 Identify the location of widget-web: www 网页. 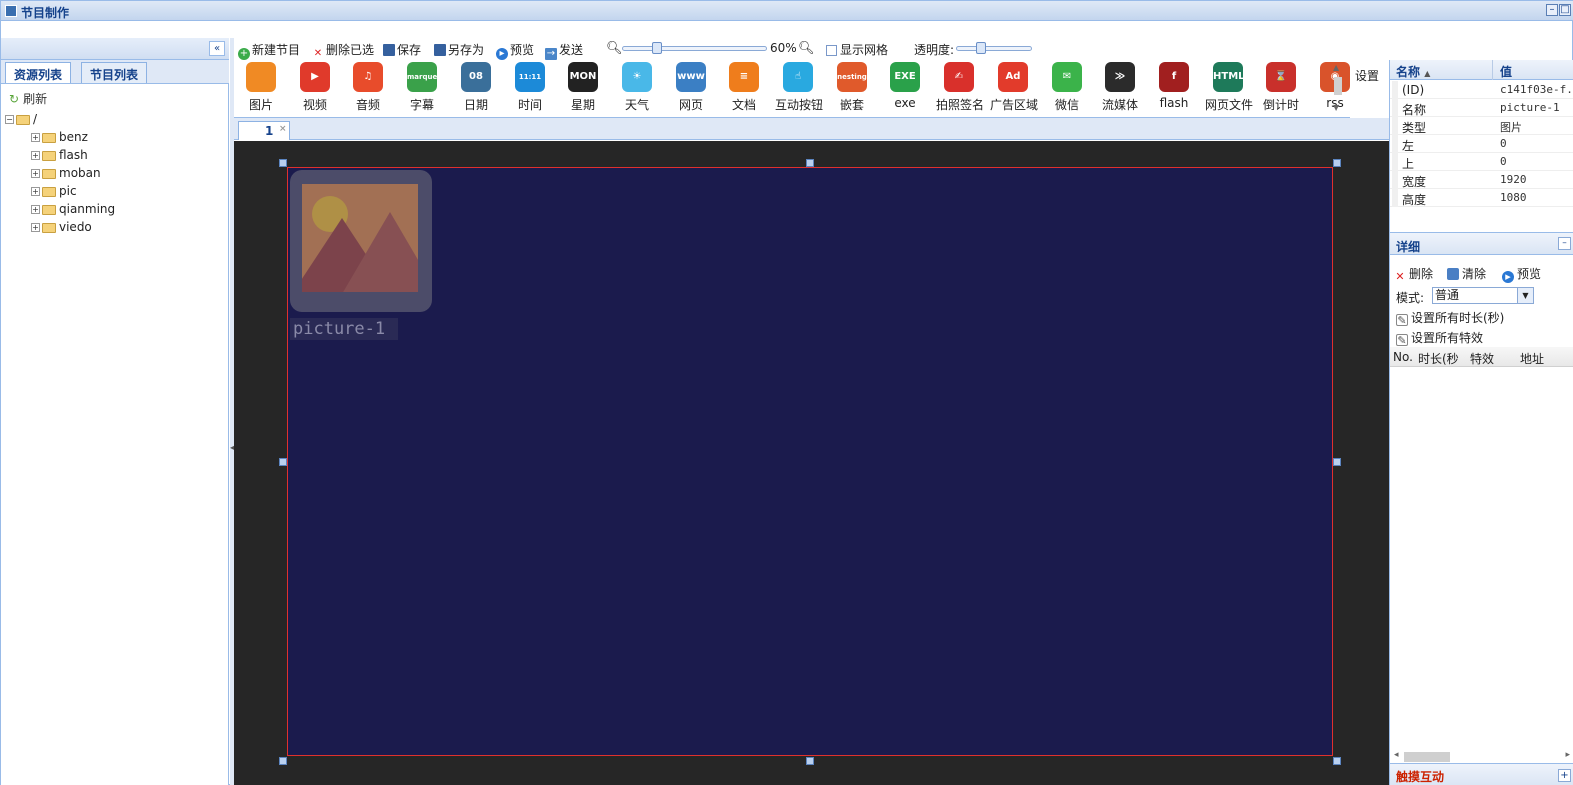
(691, 89).